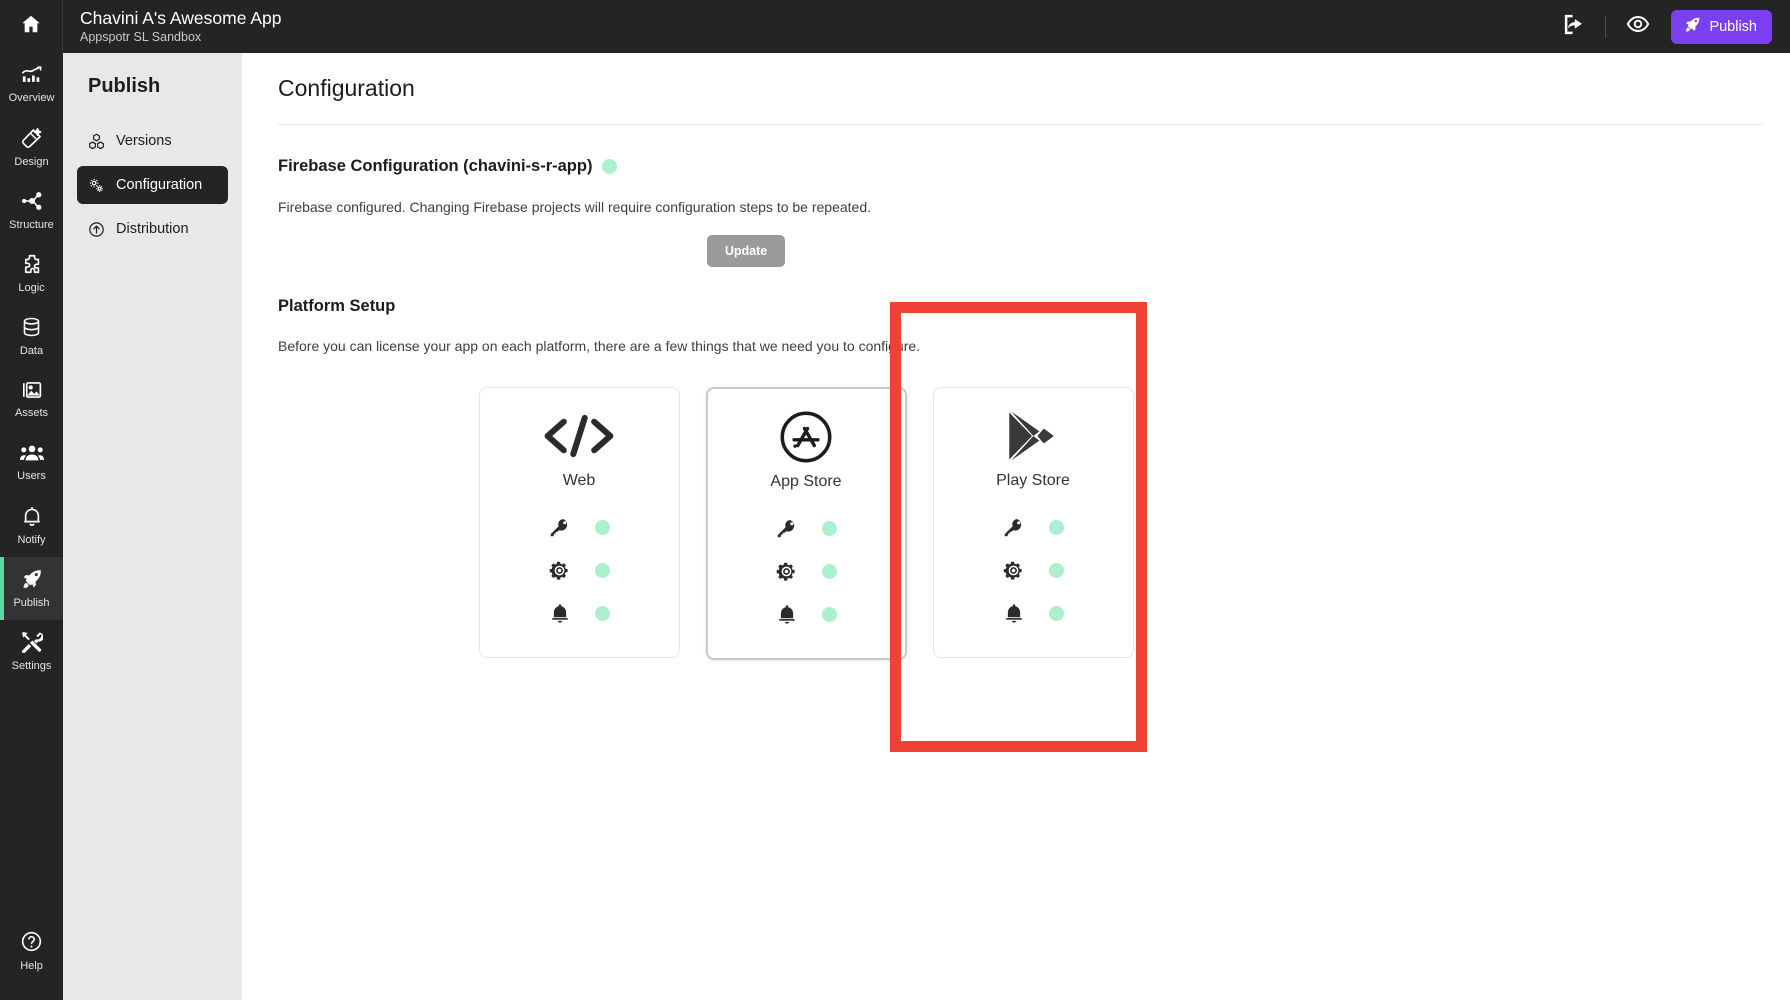 This screenshot has width=1790, height=1000. I want to click on apple-app-store-icon, so click(806, 437).